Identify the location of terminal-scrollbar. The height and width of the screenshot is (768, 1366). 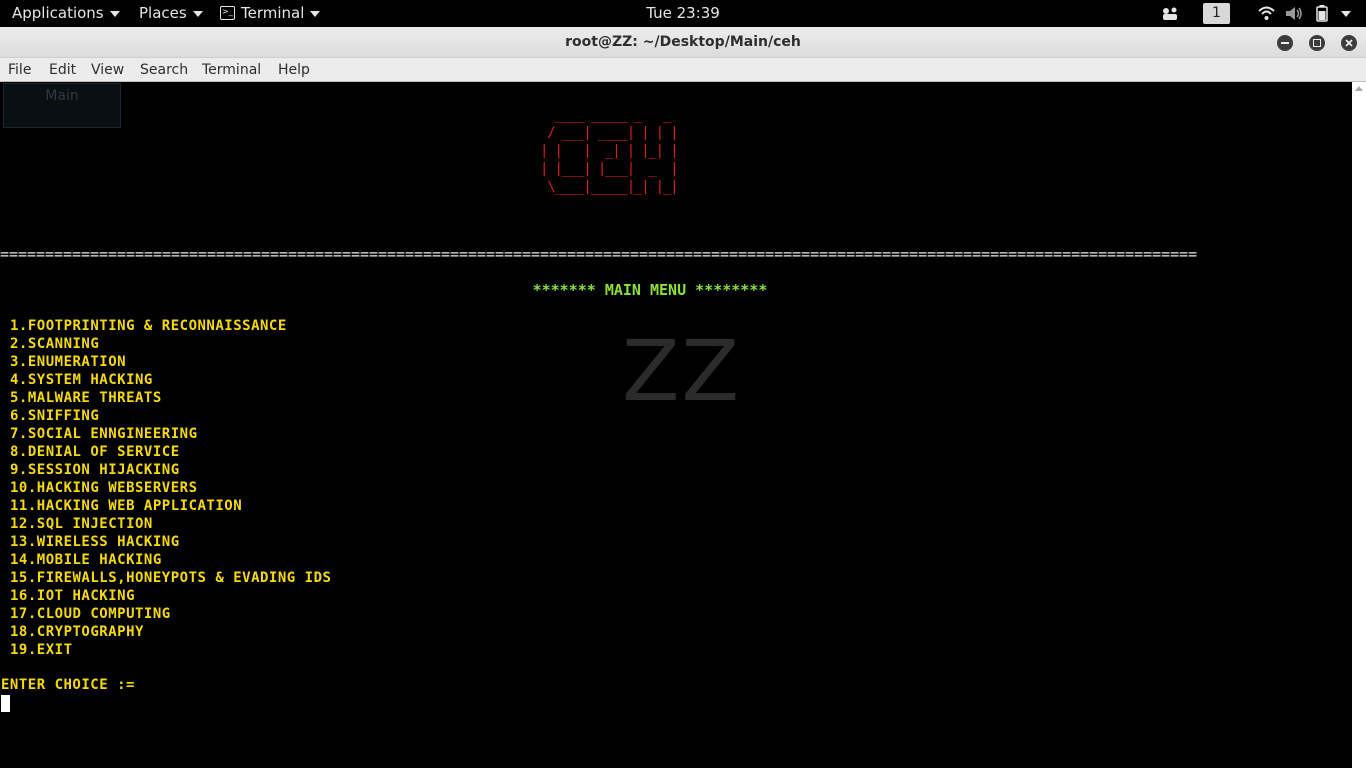
(1359, 425).